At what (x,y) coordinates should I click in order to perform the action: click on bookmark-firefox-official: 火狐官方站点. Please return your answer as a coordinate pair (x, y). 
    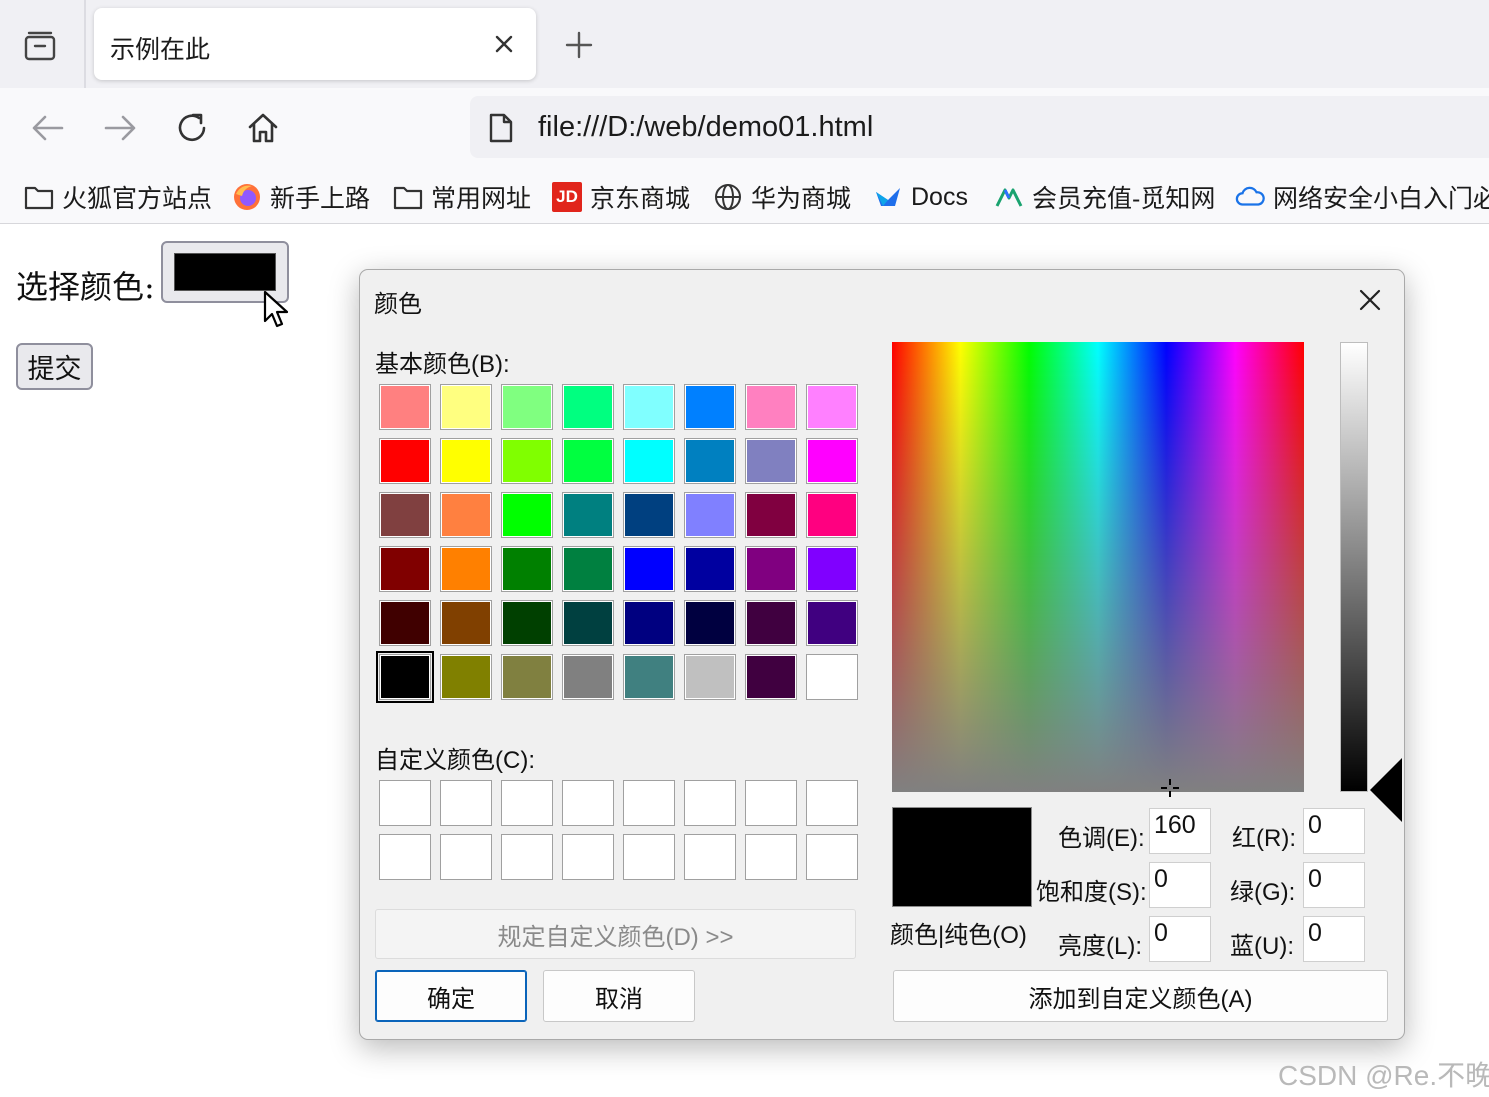
    Looking at the image, I should click on (118, 197).